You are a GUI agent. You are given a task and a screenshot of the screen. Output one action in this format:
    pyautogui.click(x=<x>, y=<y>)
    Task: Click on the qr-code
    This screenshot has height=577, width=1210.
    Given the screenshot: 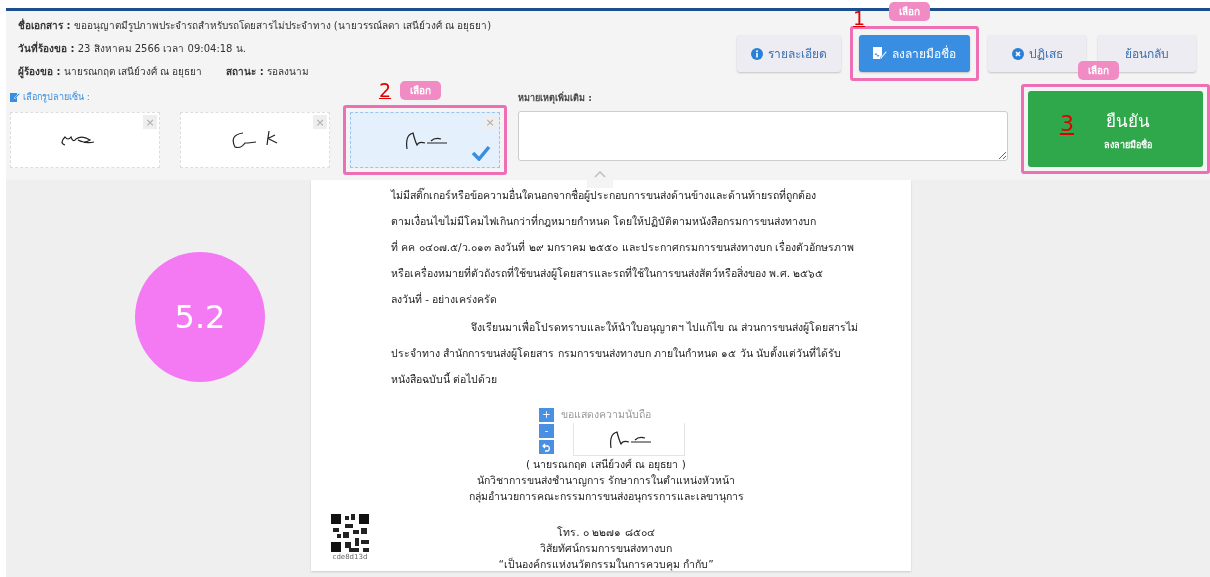 What is the action you would take?
    pyautogui.click(x=350, y=533)
    